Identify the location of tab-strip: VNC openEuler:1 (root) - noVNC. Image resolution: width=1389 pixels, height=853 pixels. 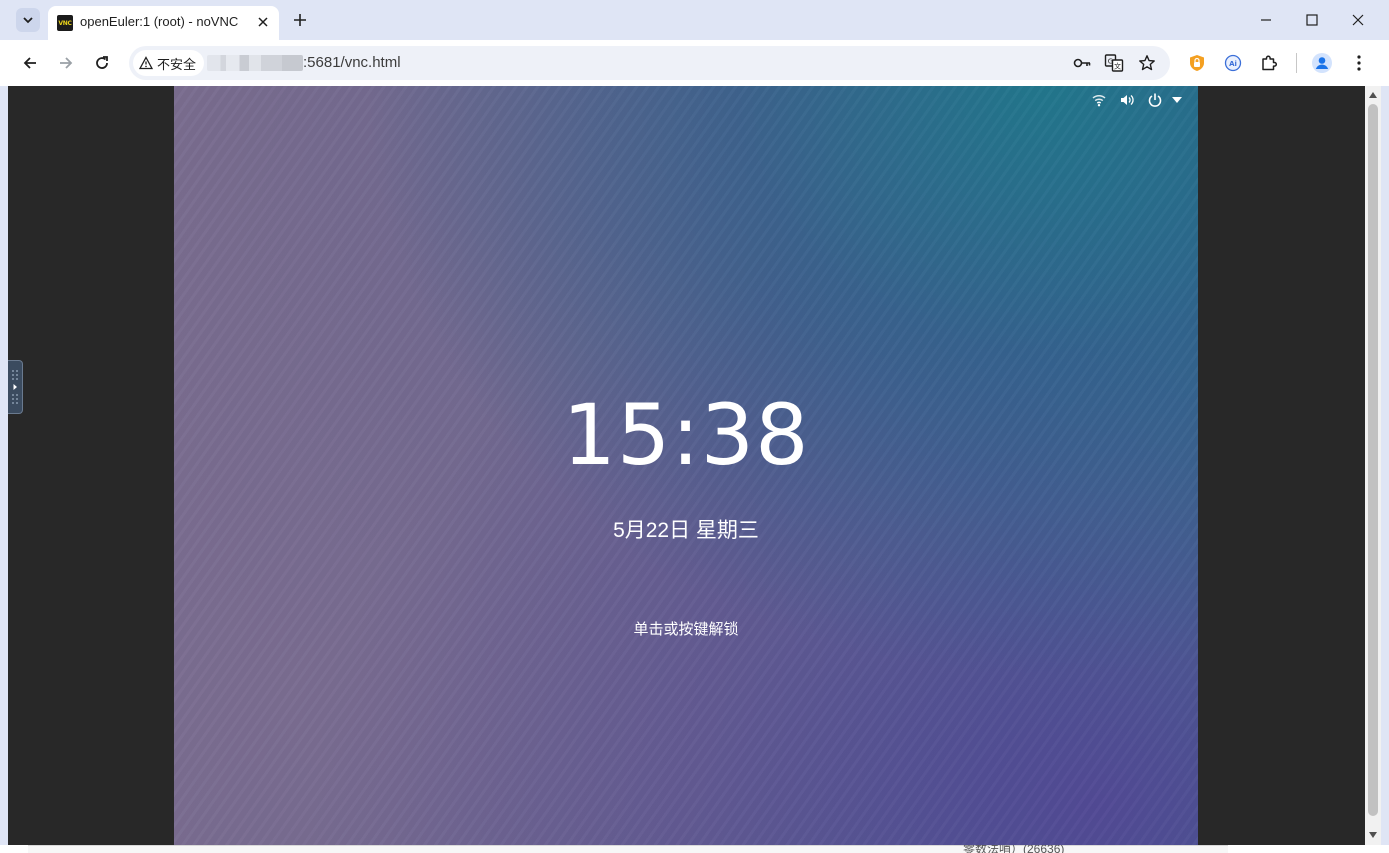
(694, 20).